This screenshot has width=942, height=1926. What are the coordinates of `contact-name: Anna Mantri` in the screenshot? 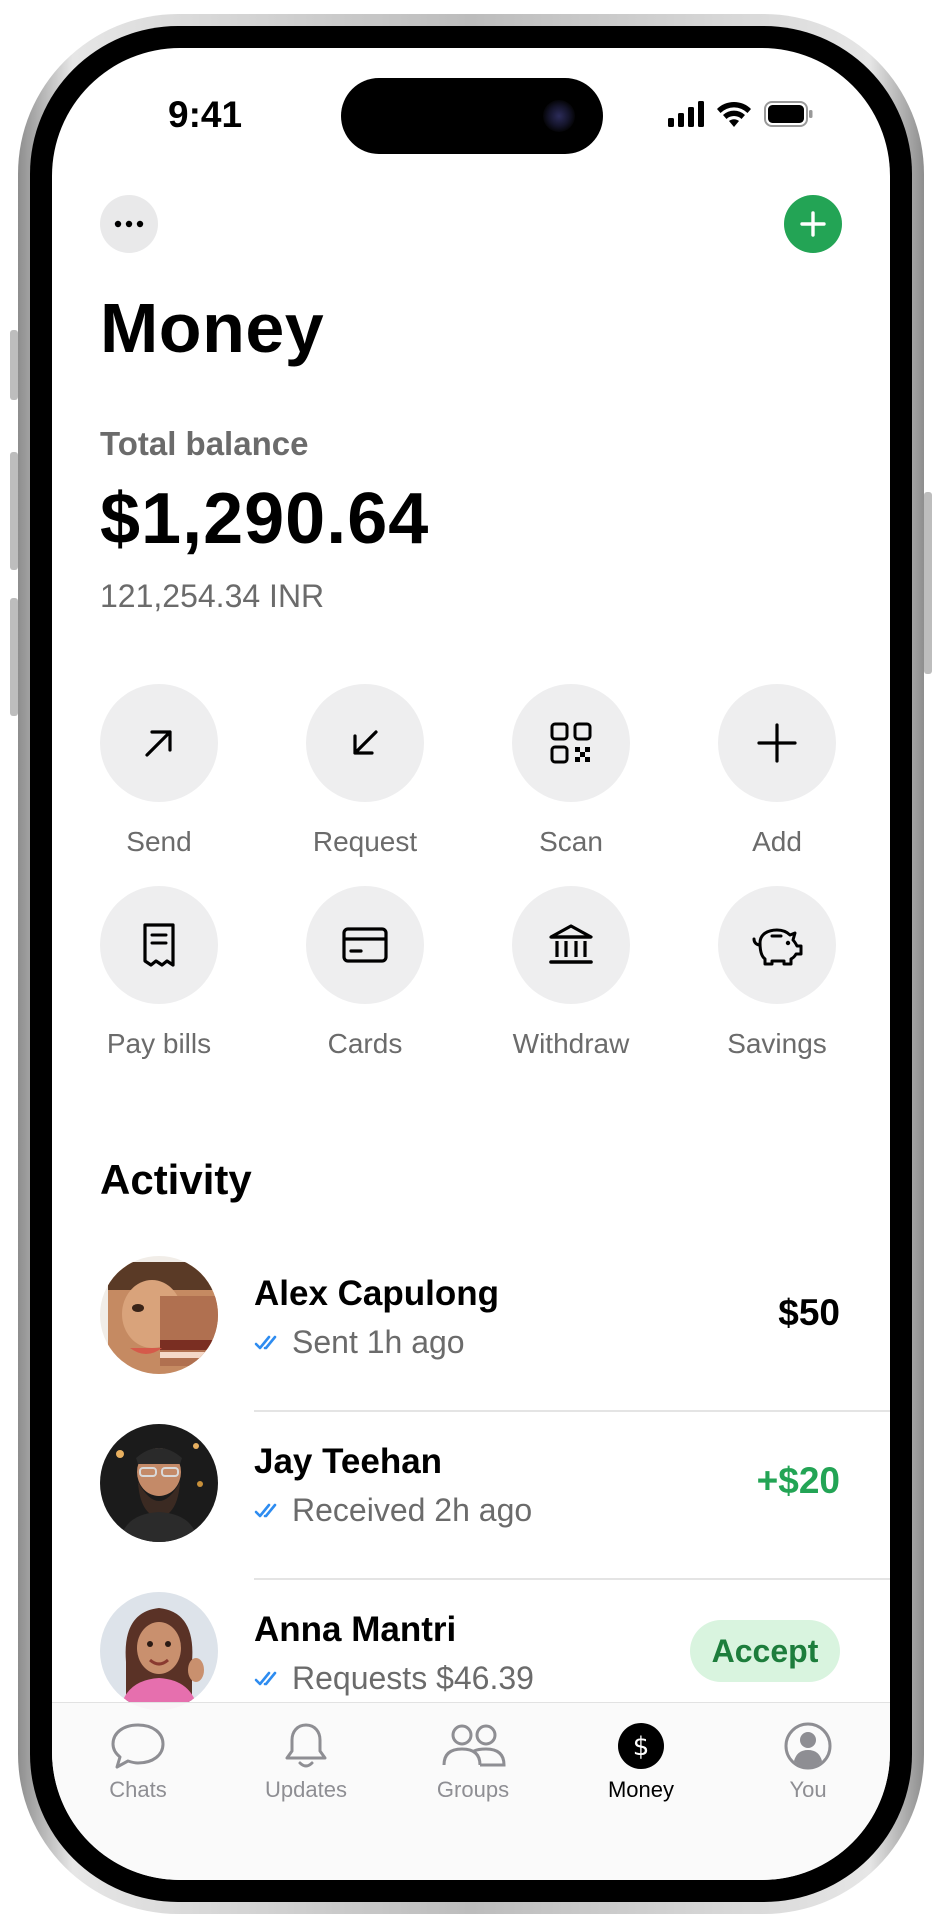 It's located at (355, 1629).